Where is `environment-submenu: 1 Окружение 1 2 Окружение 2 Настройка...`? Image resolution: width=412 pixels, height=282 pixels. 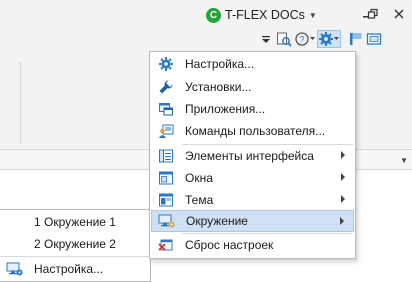 environment-submenu: 1 Окружение 1 2 Окружение 2 Настройка... is located at coordinates (75, 245).